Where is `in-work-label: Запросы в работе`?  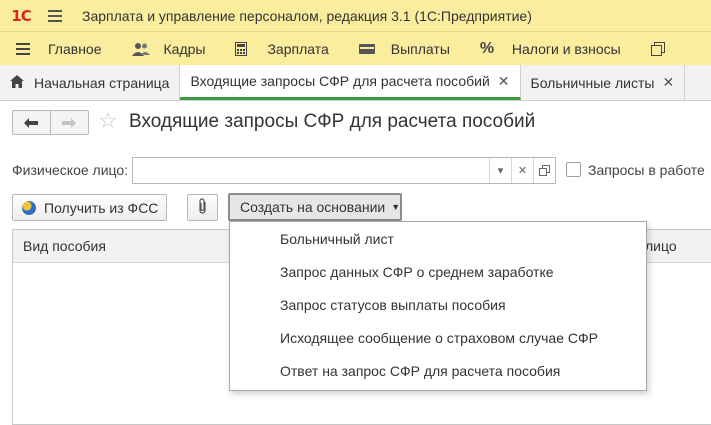
in-work-label: Запросы в работе is located at coordinates (646, 170).